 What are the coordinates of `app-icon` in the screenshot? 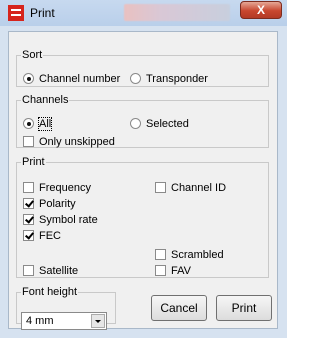 It's located at (16, 13).